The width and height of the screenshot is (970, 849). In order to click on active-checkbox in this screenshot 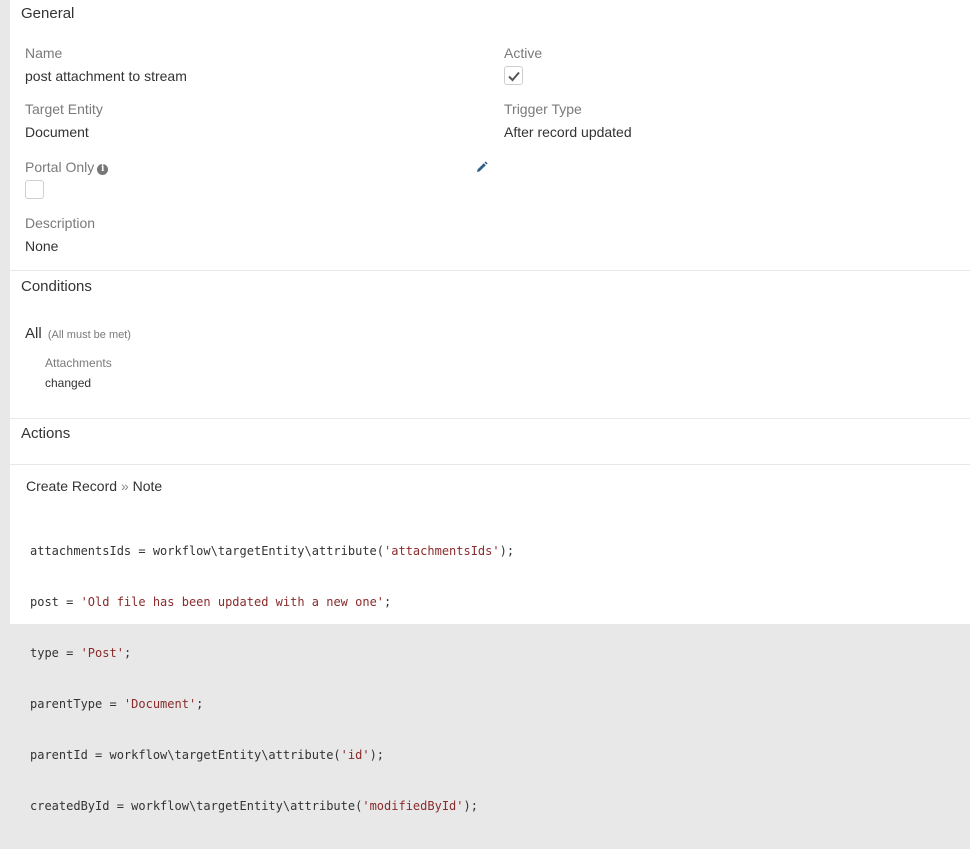, I will do `click(513, 75)`.